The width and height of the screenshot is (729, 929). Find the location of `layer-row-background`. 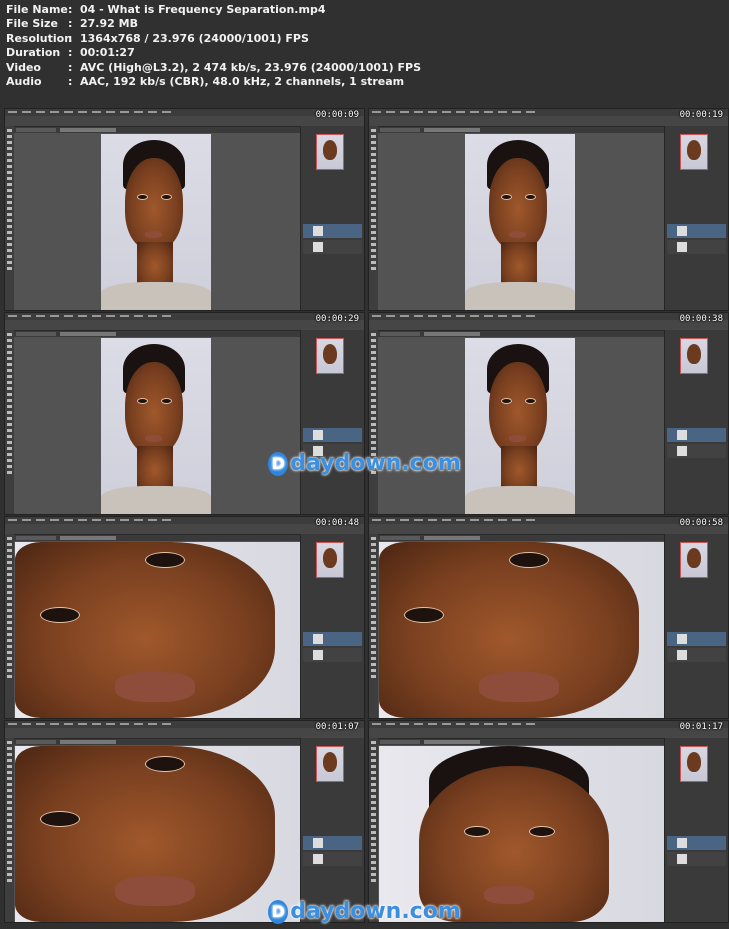

layer-row-background is located at coordinates (332, 655).